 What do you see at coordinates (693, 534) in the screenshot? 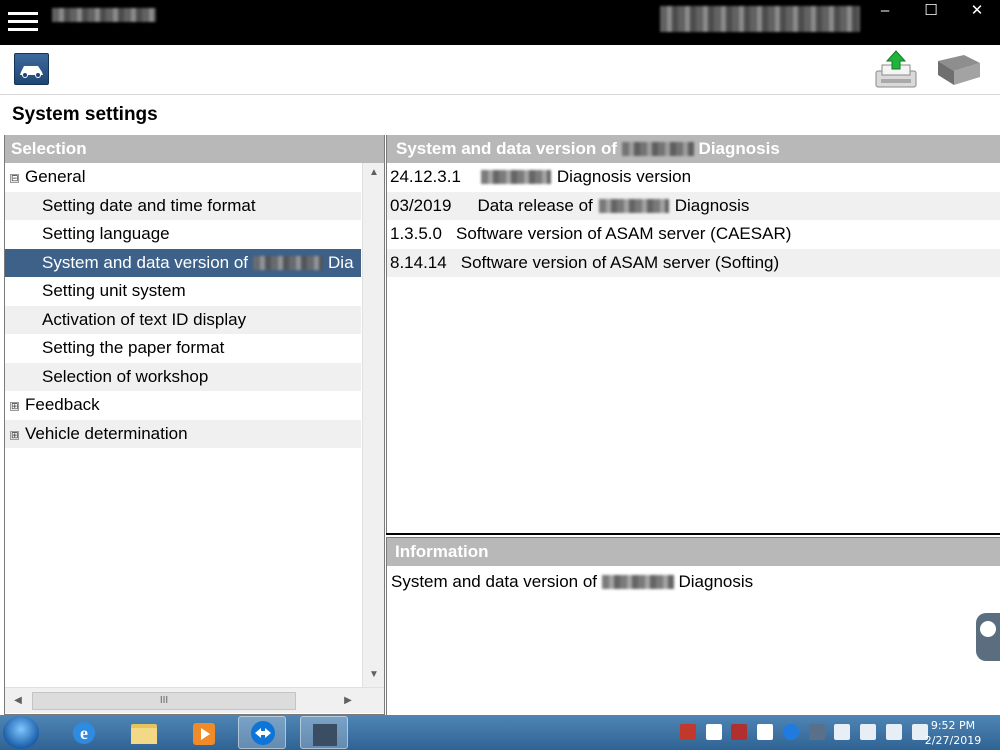
I see `panel-divider` at bounding box center [693, 534].